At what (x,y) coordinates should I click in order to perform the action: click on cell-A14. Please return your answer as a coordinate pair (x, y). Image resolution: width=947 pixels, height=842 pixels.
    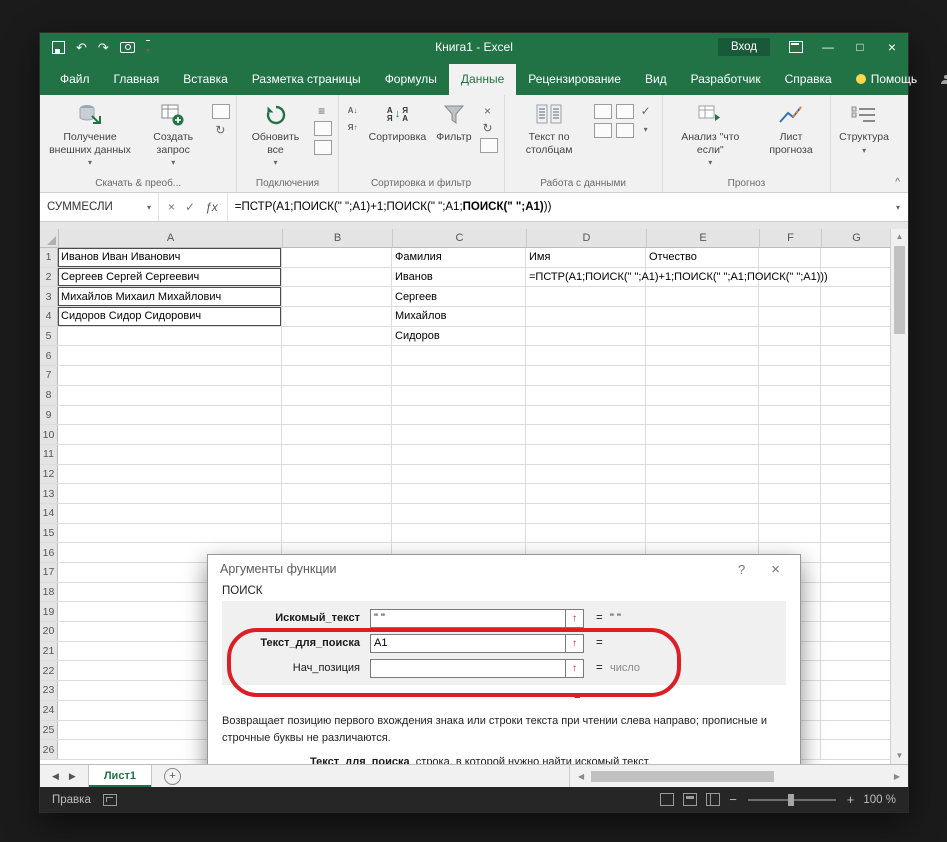
    Looking at the image, I should click on (170, 513).